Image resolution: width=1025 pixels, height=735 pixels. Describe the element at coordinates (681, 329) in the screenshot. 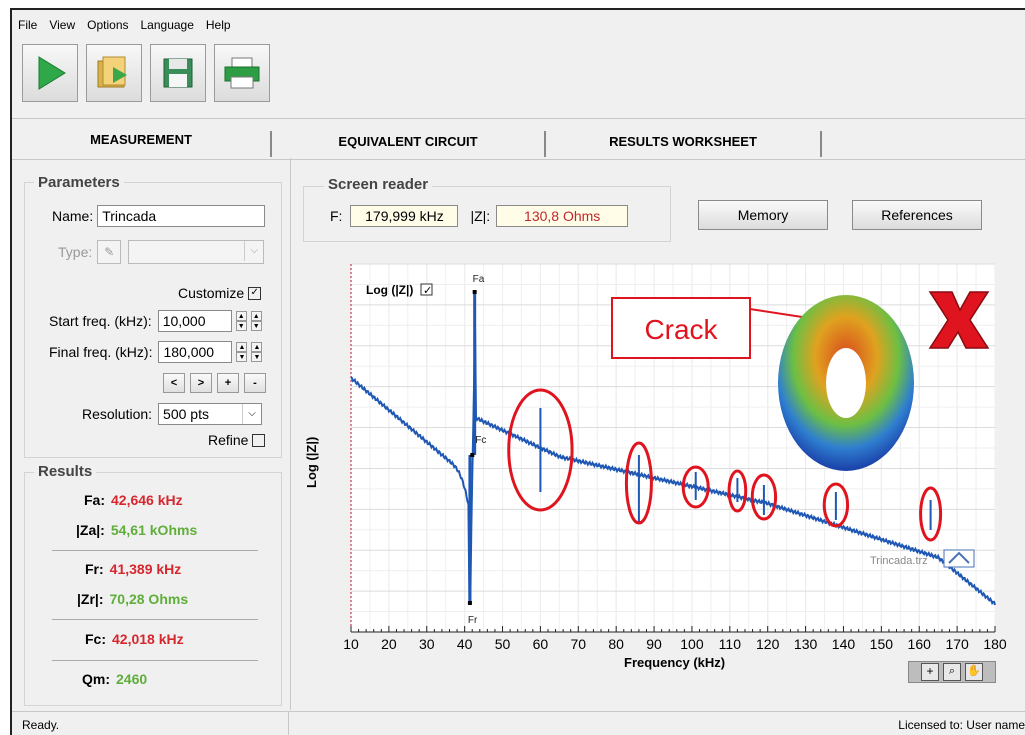

I see `crack-label: Crack` at that location.